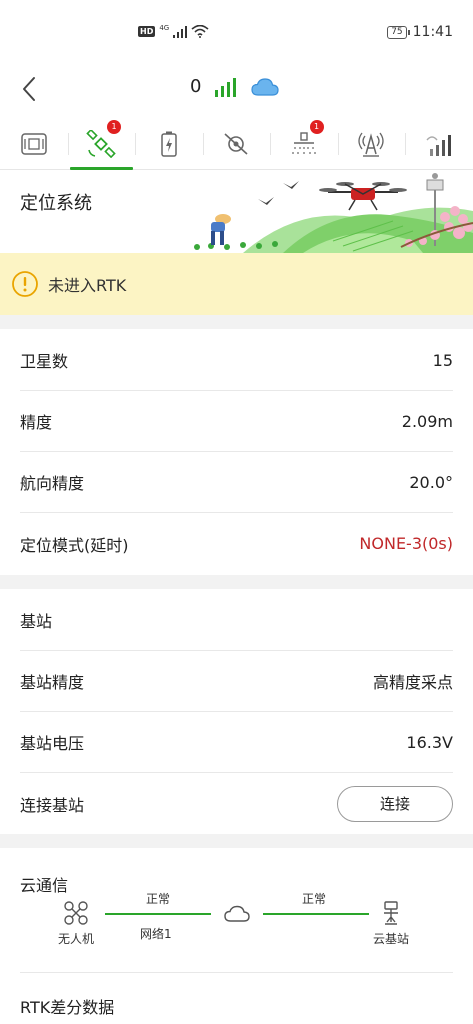 The image size is (473, 1024). I want to click on signal-strength-icon, so click(226, 87).